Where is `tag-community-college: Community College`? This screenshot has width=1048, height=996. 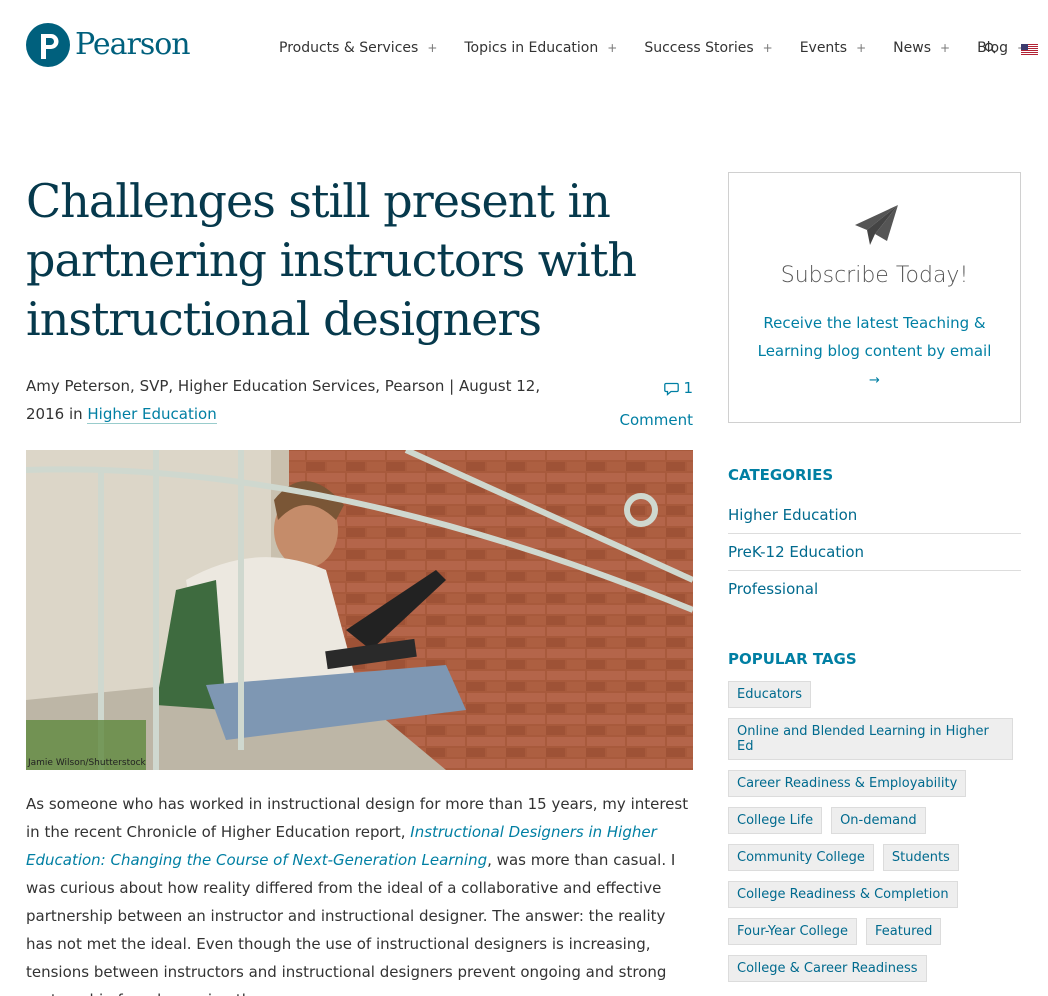
tag-community-college: Community College is located at coordinates (801, 857).